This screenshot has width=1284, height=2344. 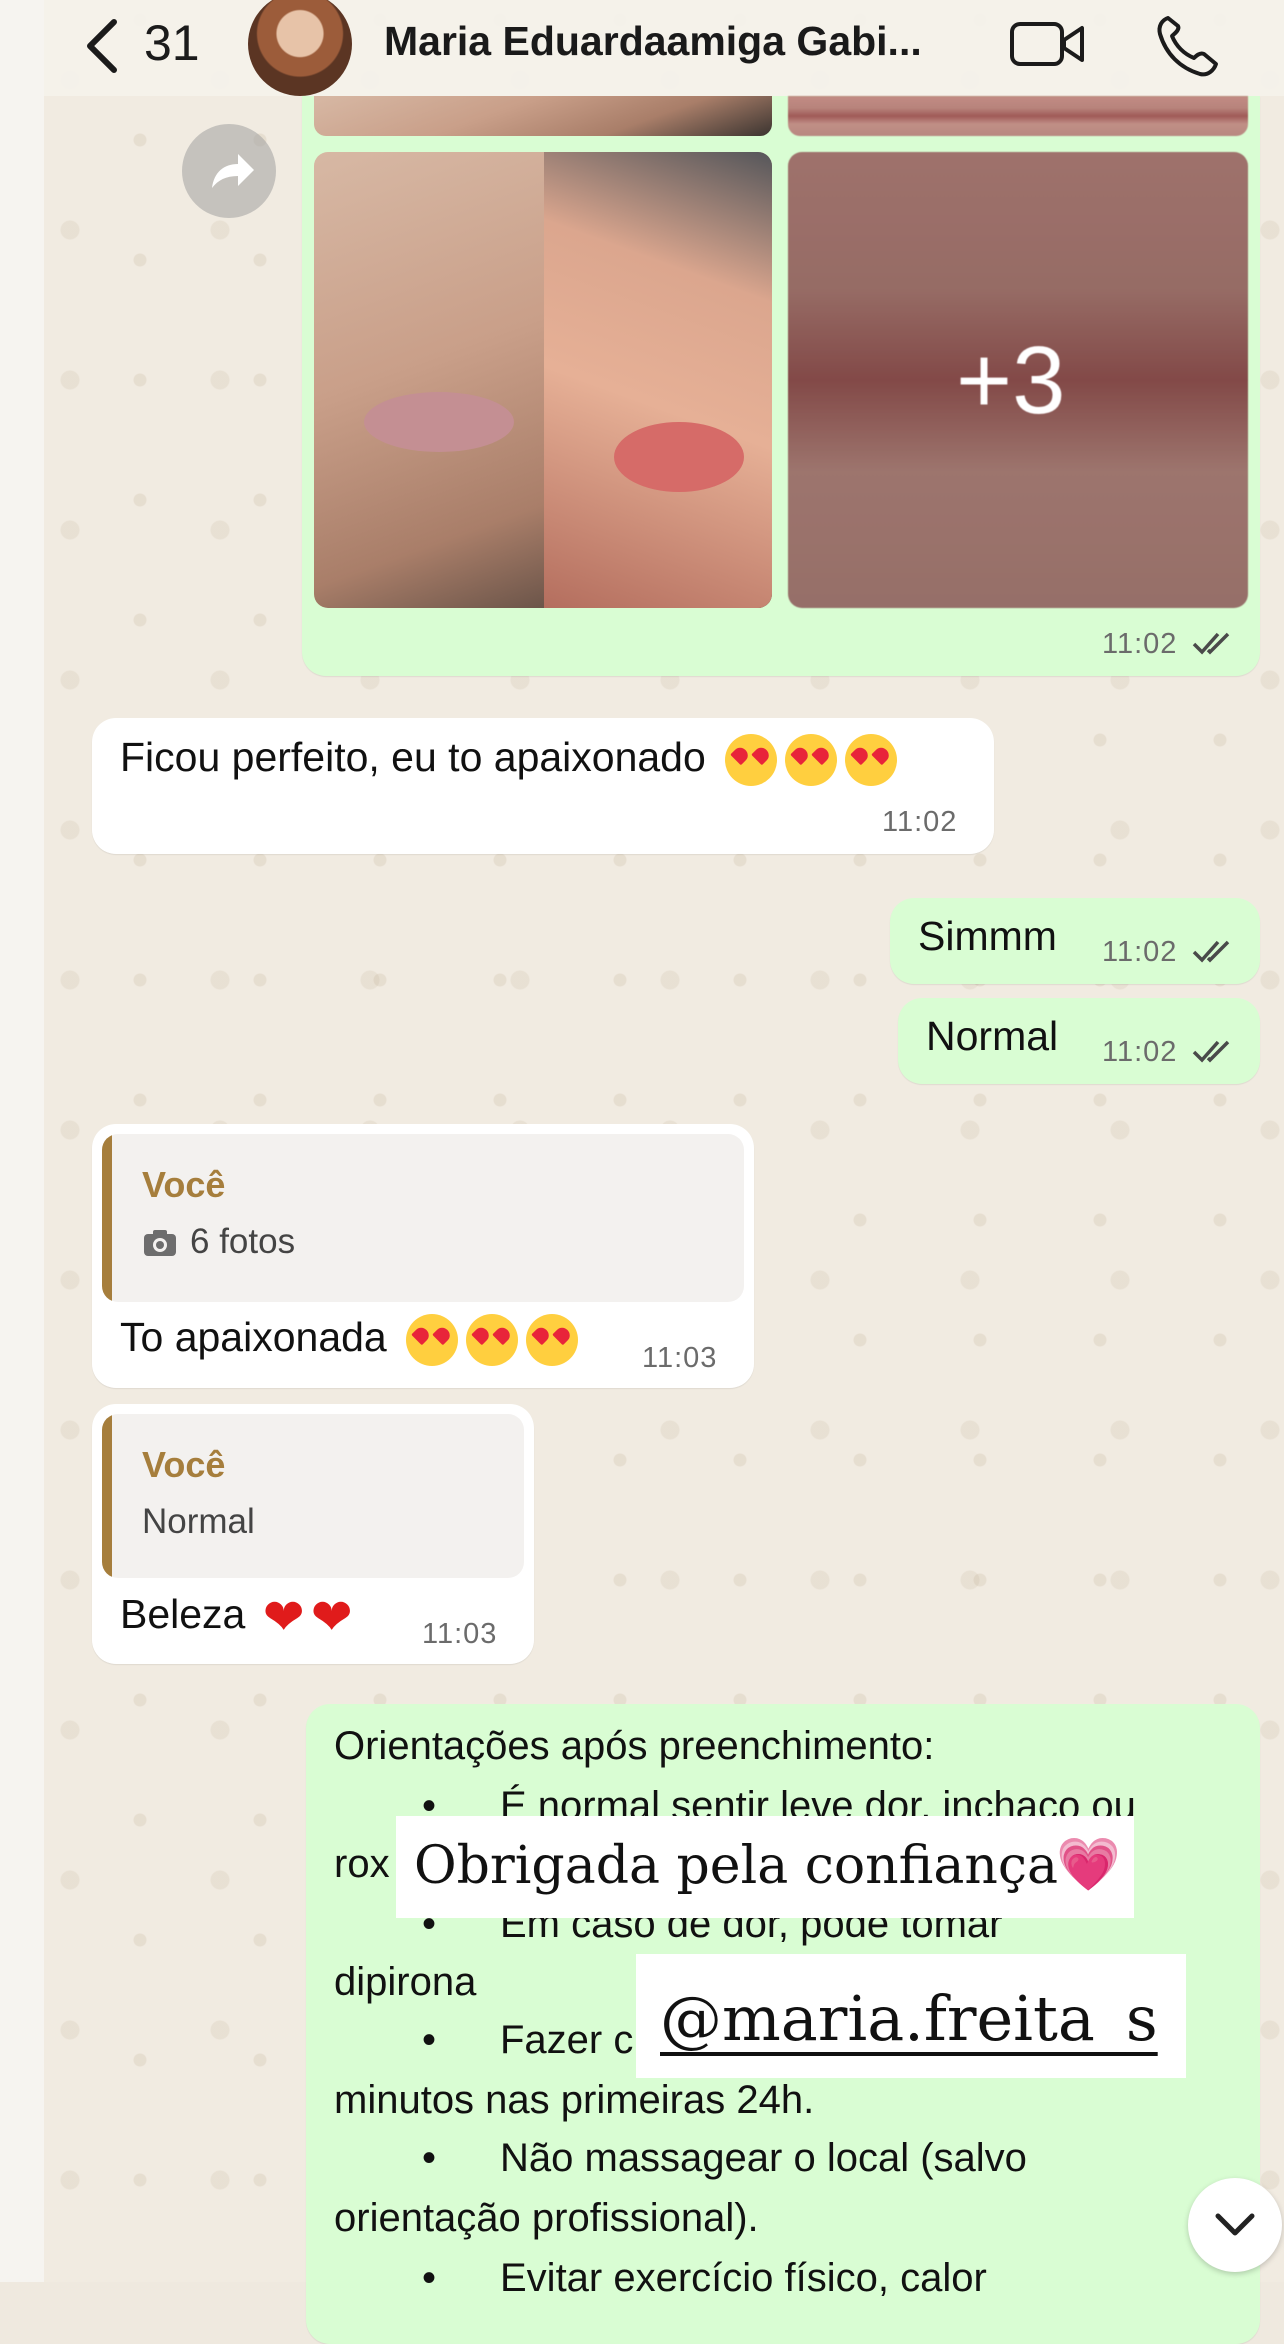 What do you see at coordinates (172, 43) in the screenshot?
I see `unread-count: 31` at bounding box center [172, 43].